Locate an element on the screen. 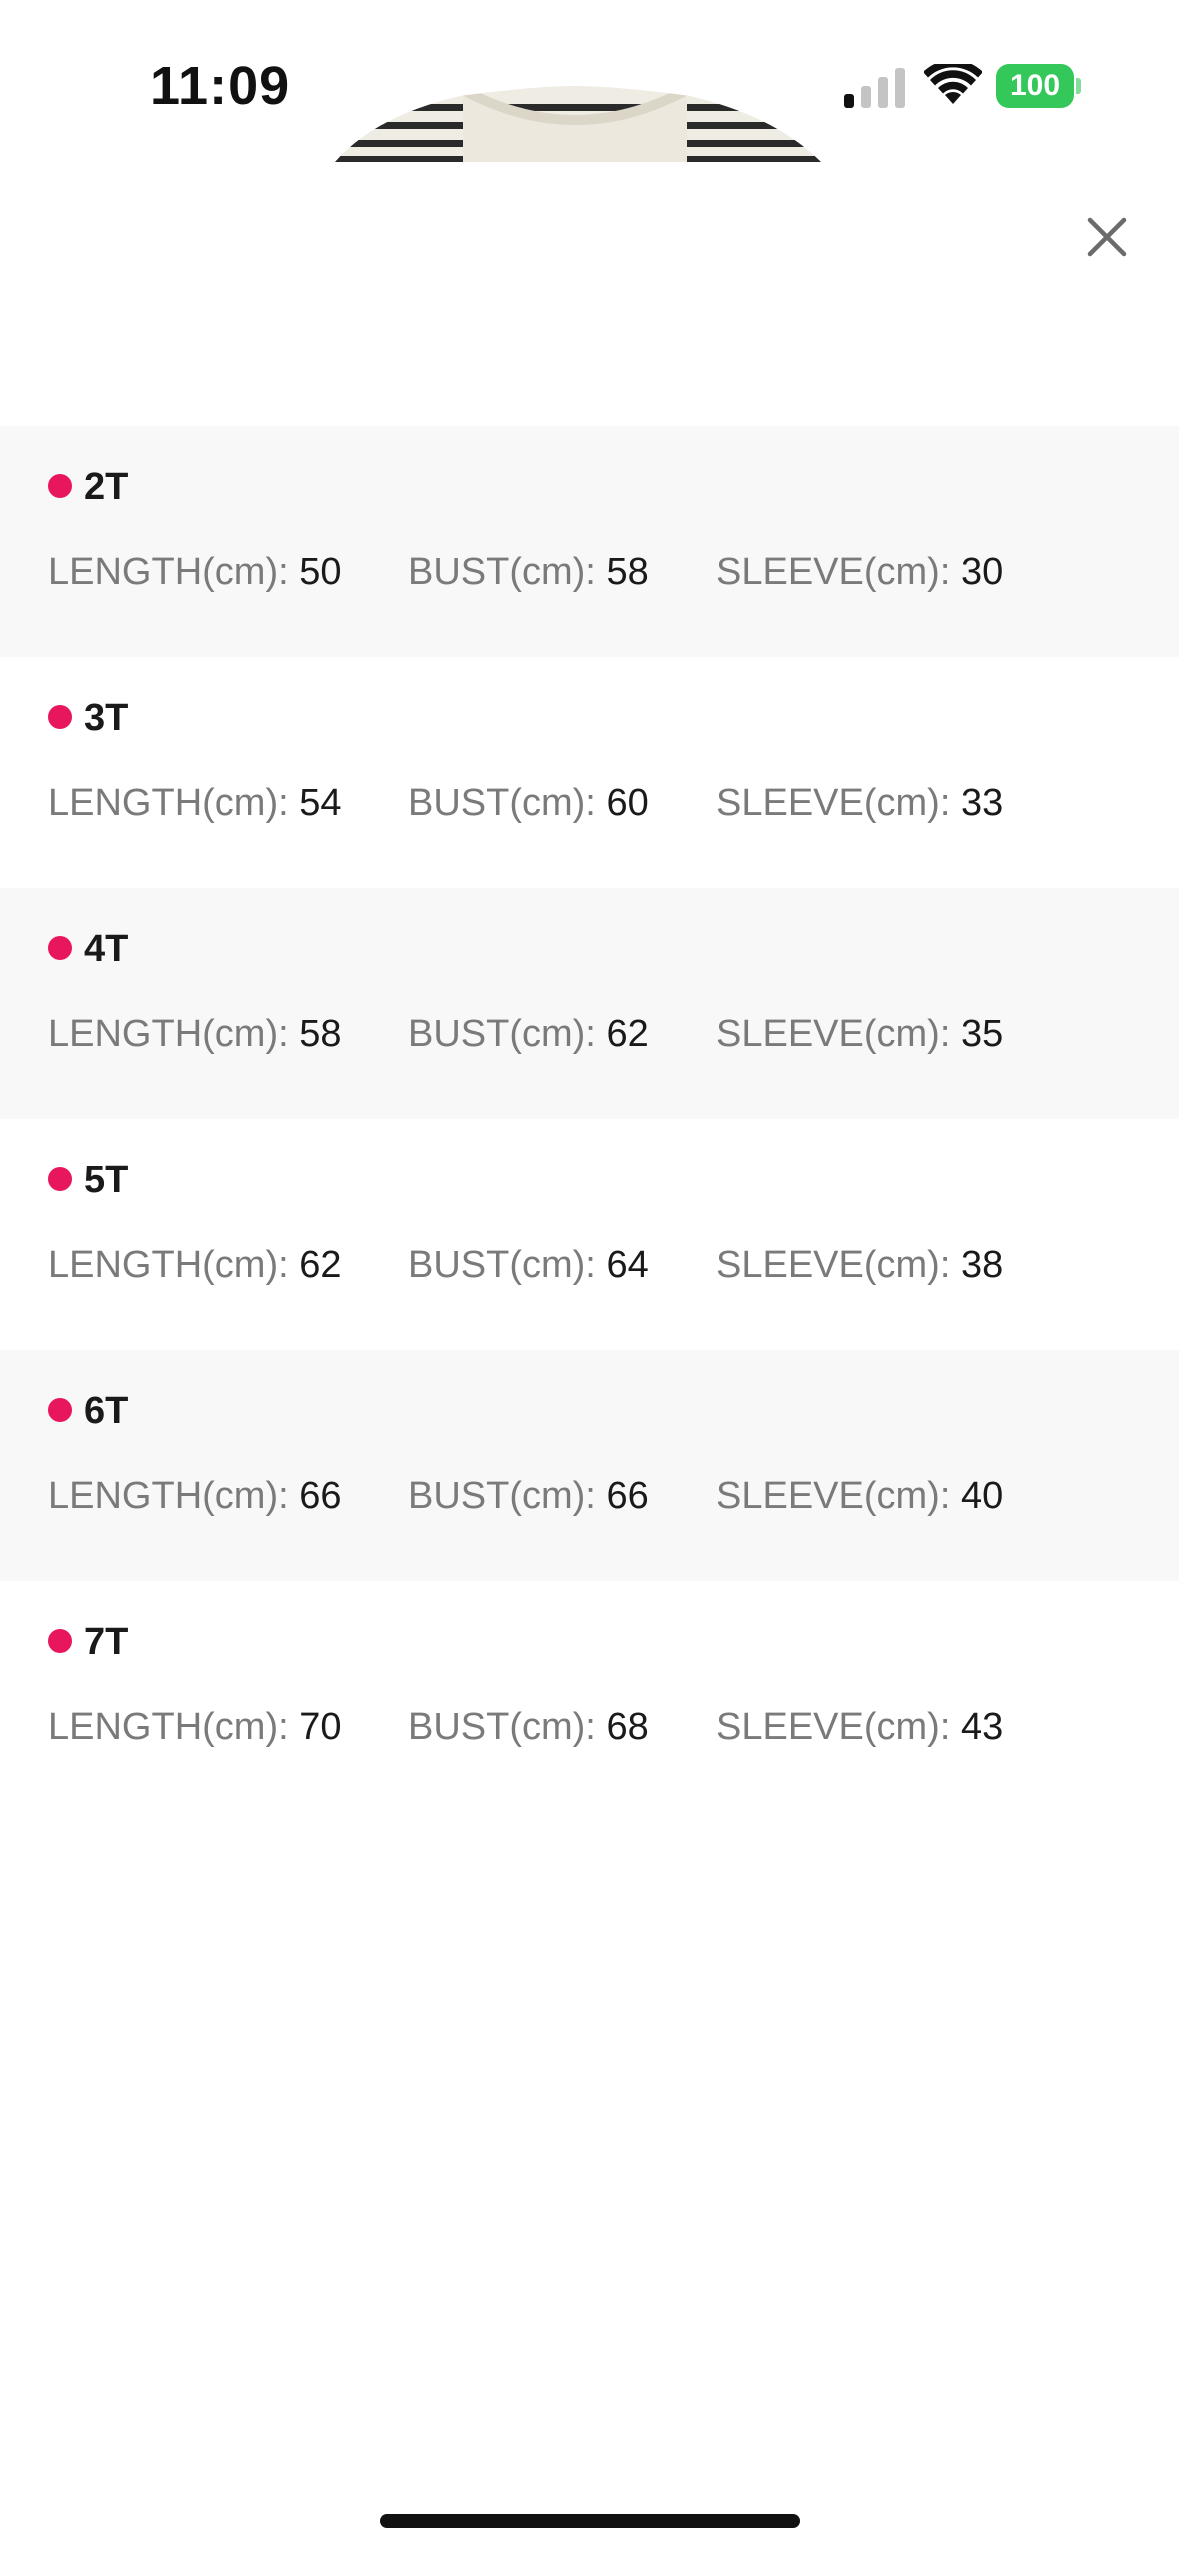  bust-value: 58 is located at coordinates (627, 572).